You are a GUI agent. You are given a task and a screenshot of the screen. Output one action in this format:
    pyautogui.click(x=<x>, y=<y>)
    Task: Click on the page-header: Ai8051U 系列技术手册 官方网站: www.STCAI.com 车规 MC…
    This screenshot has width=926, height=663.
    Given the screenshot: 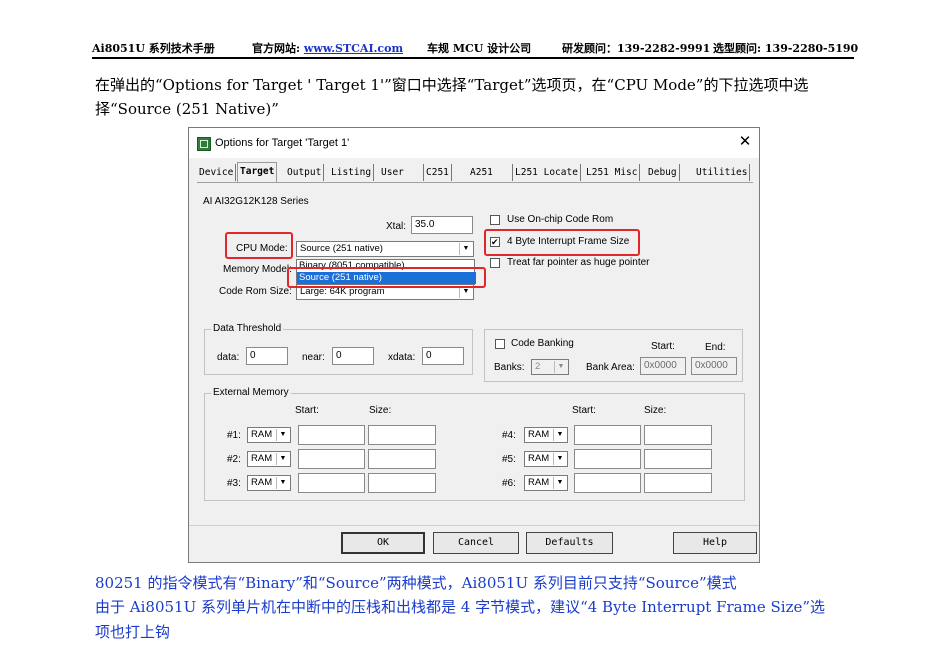 What is the action you would take?
    pyautogui.click(x=475, y=48)
    